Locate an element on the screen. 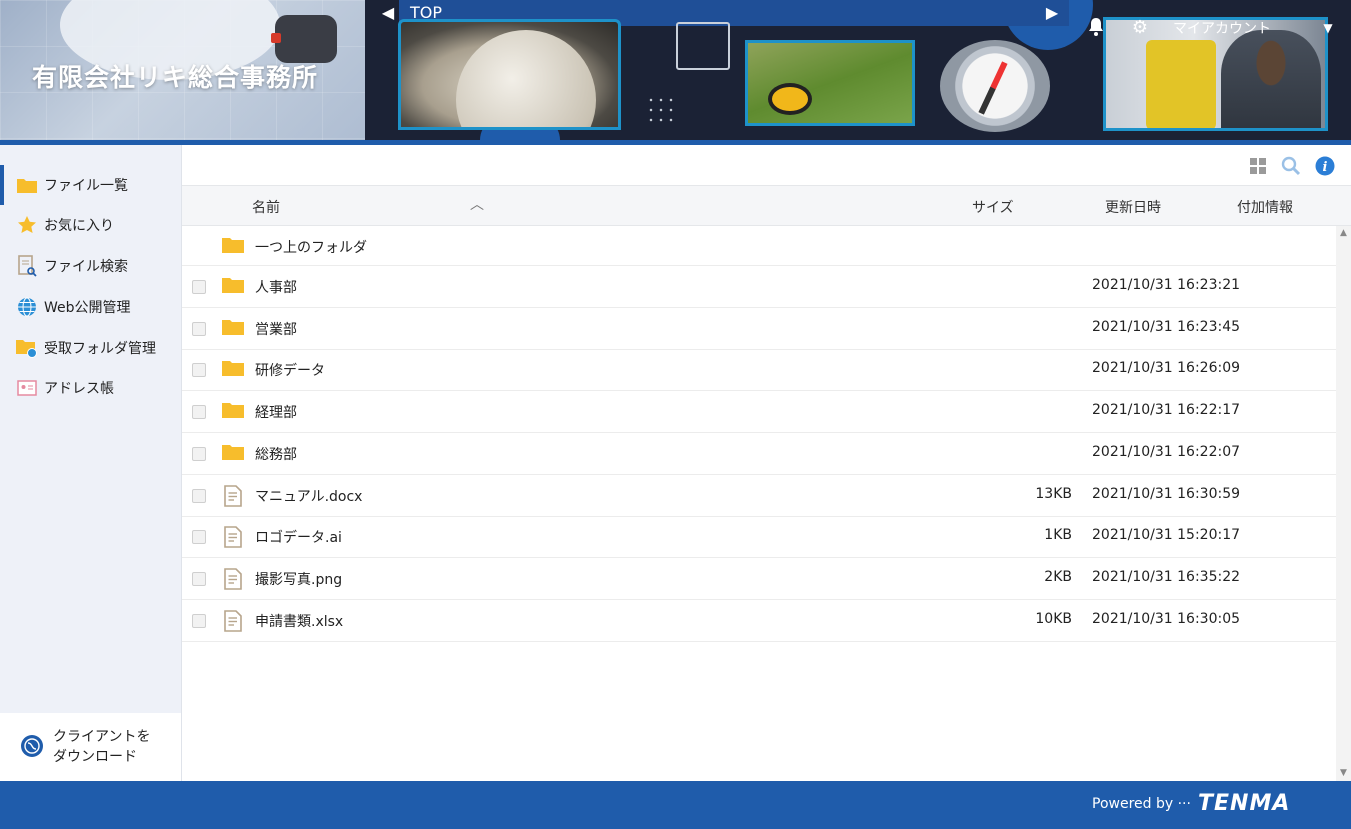 Image resolution: width=1351 pixels, height=829 pixels. table-row: ロゴデータ.ai 1KB 2021/10/31 15:20:17 is located at coordinates (759, 537).